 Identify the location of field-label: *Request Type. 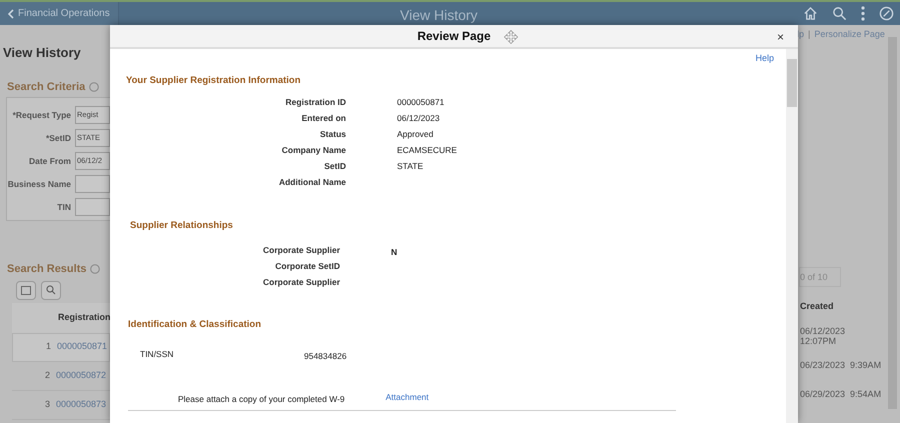
(41, 115).